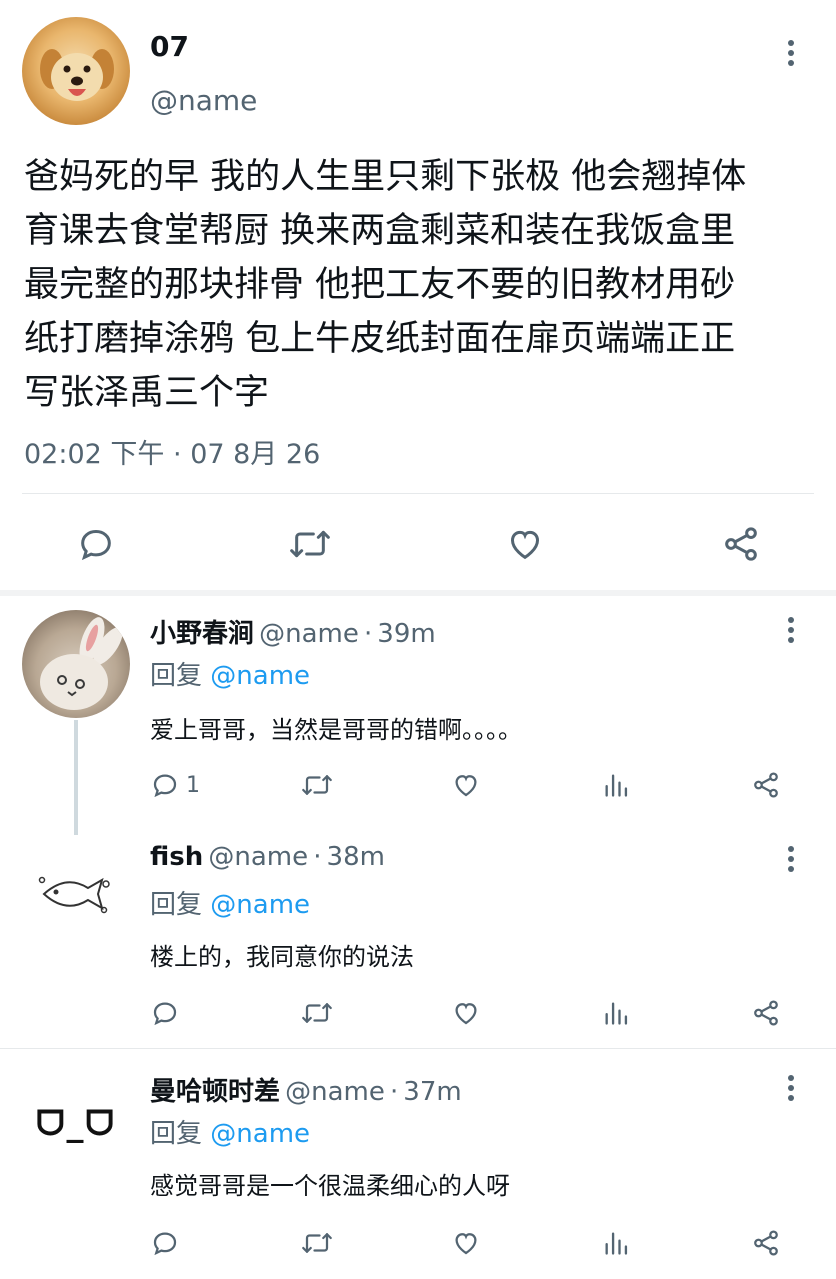 This screenshot has width=836, height=1279. I want to click on post-text-line: 最完整的那块排骨 他把工友不要的旧教材用砂, so click(380, 285).